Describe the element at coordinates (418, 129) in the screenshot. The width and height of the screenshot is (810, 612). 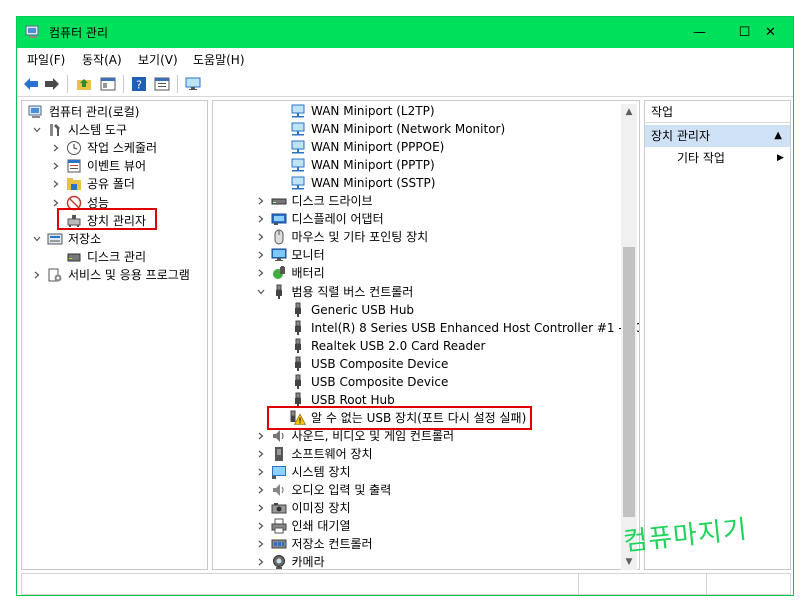
I see `device-tree-item: WAN Miniport (Network Monitor)` at that location.